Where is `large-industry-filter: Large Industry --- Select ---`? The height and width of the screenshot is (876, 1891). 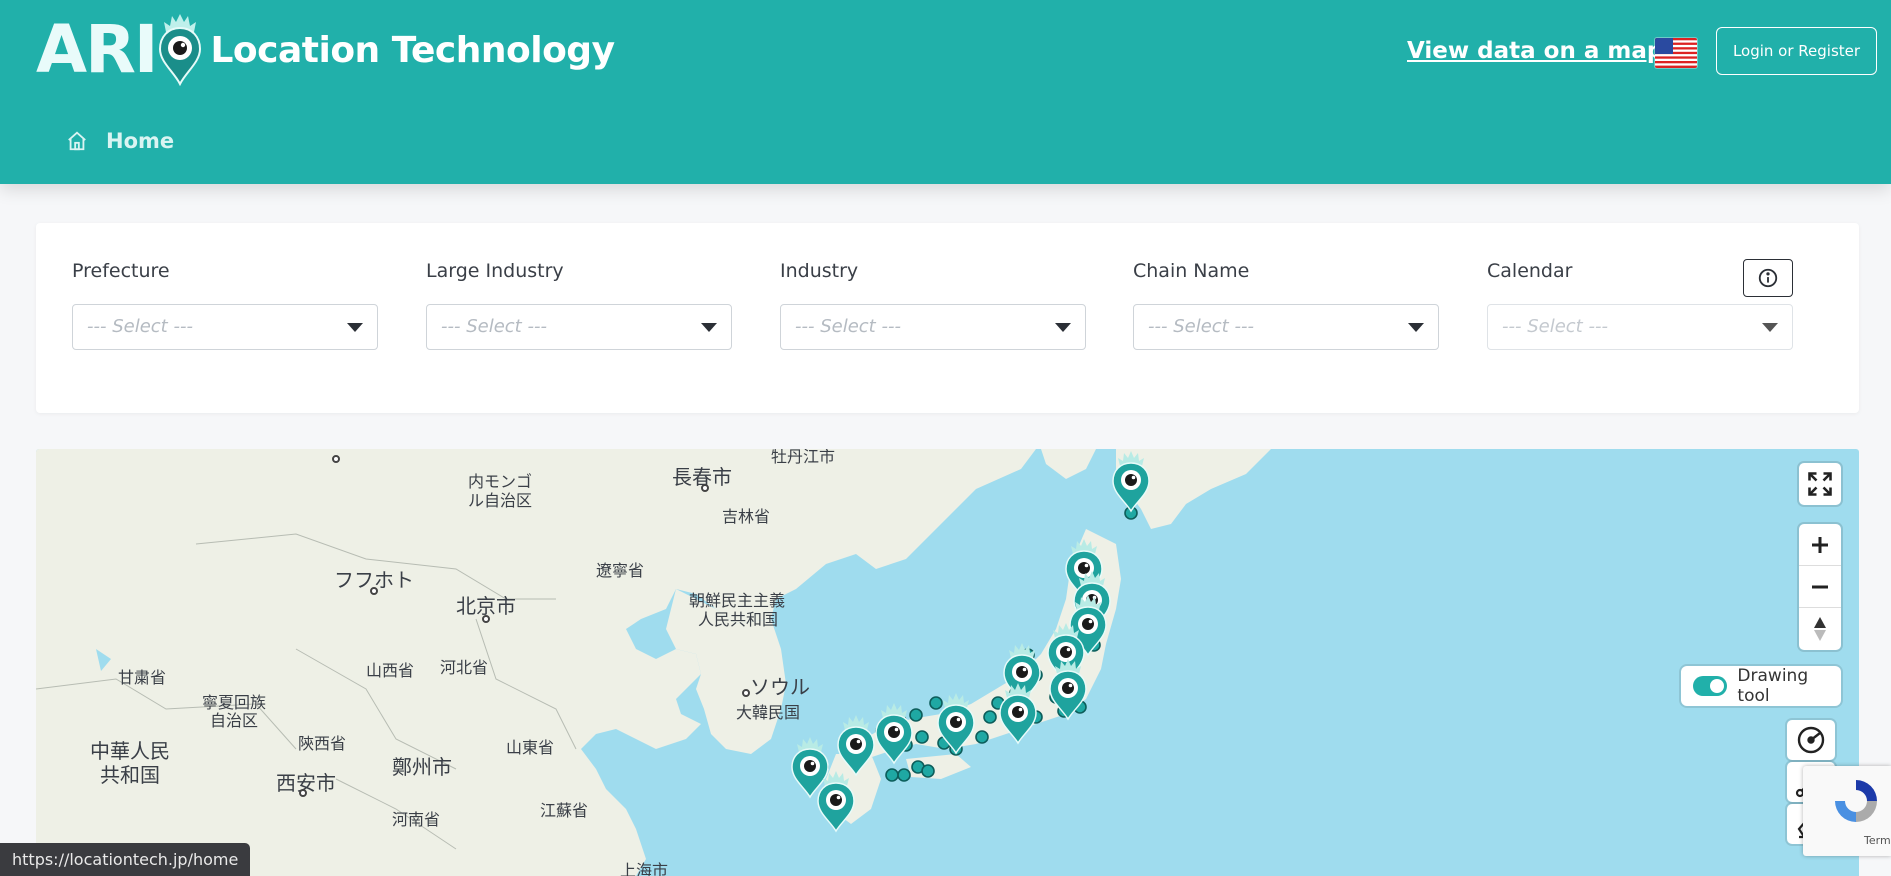 large-industry-filter: Large Industry --- Select --- is located at coordinates (579, 305).